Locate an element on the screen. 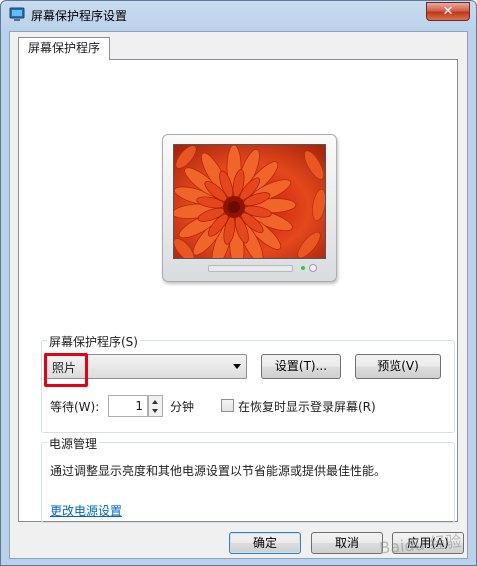 This screenshot has height=566, width=477. resume-logon-label: 在恢复时显示登录屏幕(R) is located at coordinates (307, 407).